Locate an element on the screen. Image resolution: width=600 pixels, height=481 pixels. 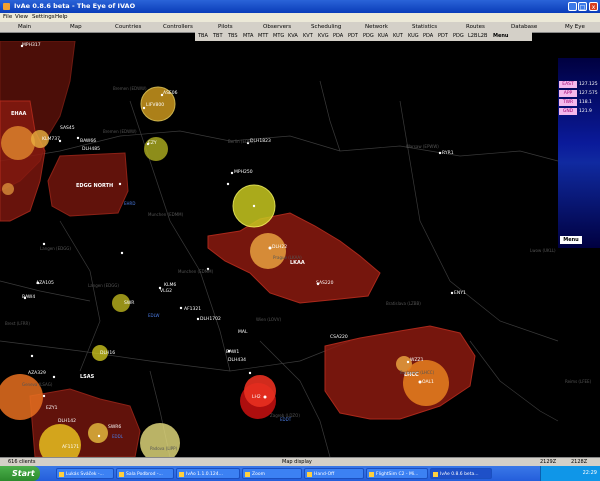
aircraft-callsign: MPH317 is located at coordinates (31, 45).